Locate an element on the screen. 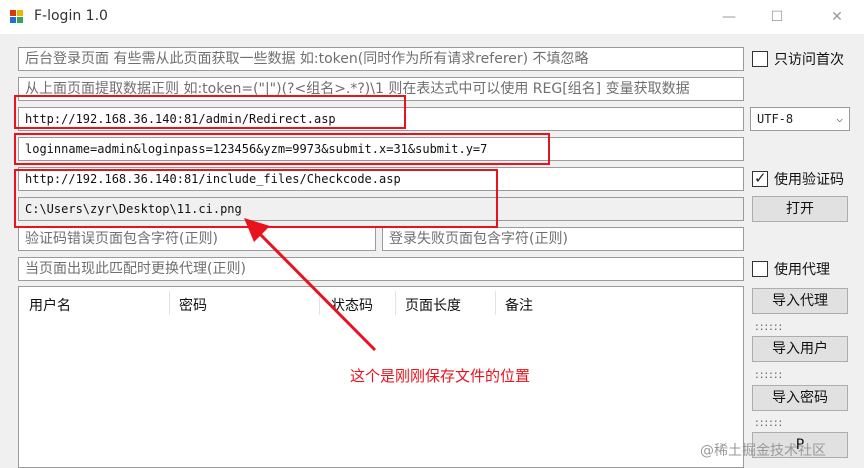 The width and height of the screenshot is (864, 468). use-proxy-checkbox is located at coordinates (760, 269).